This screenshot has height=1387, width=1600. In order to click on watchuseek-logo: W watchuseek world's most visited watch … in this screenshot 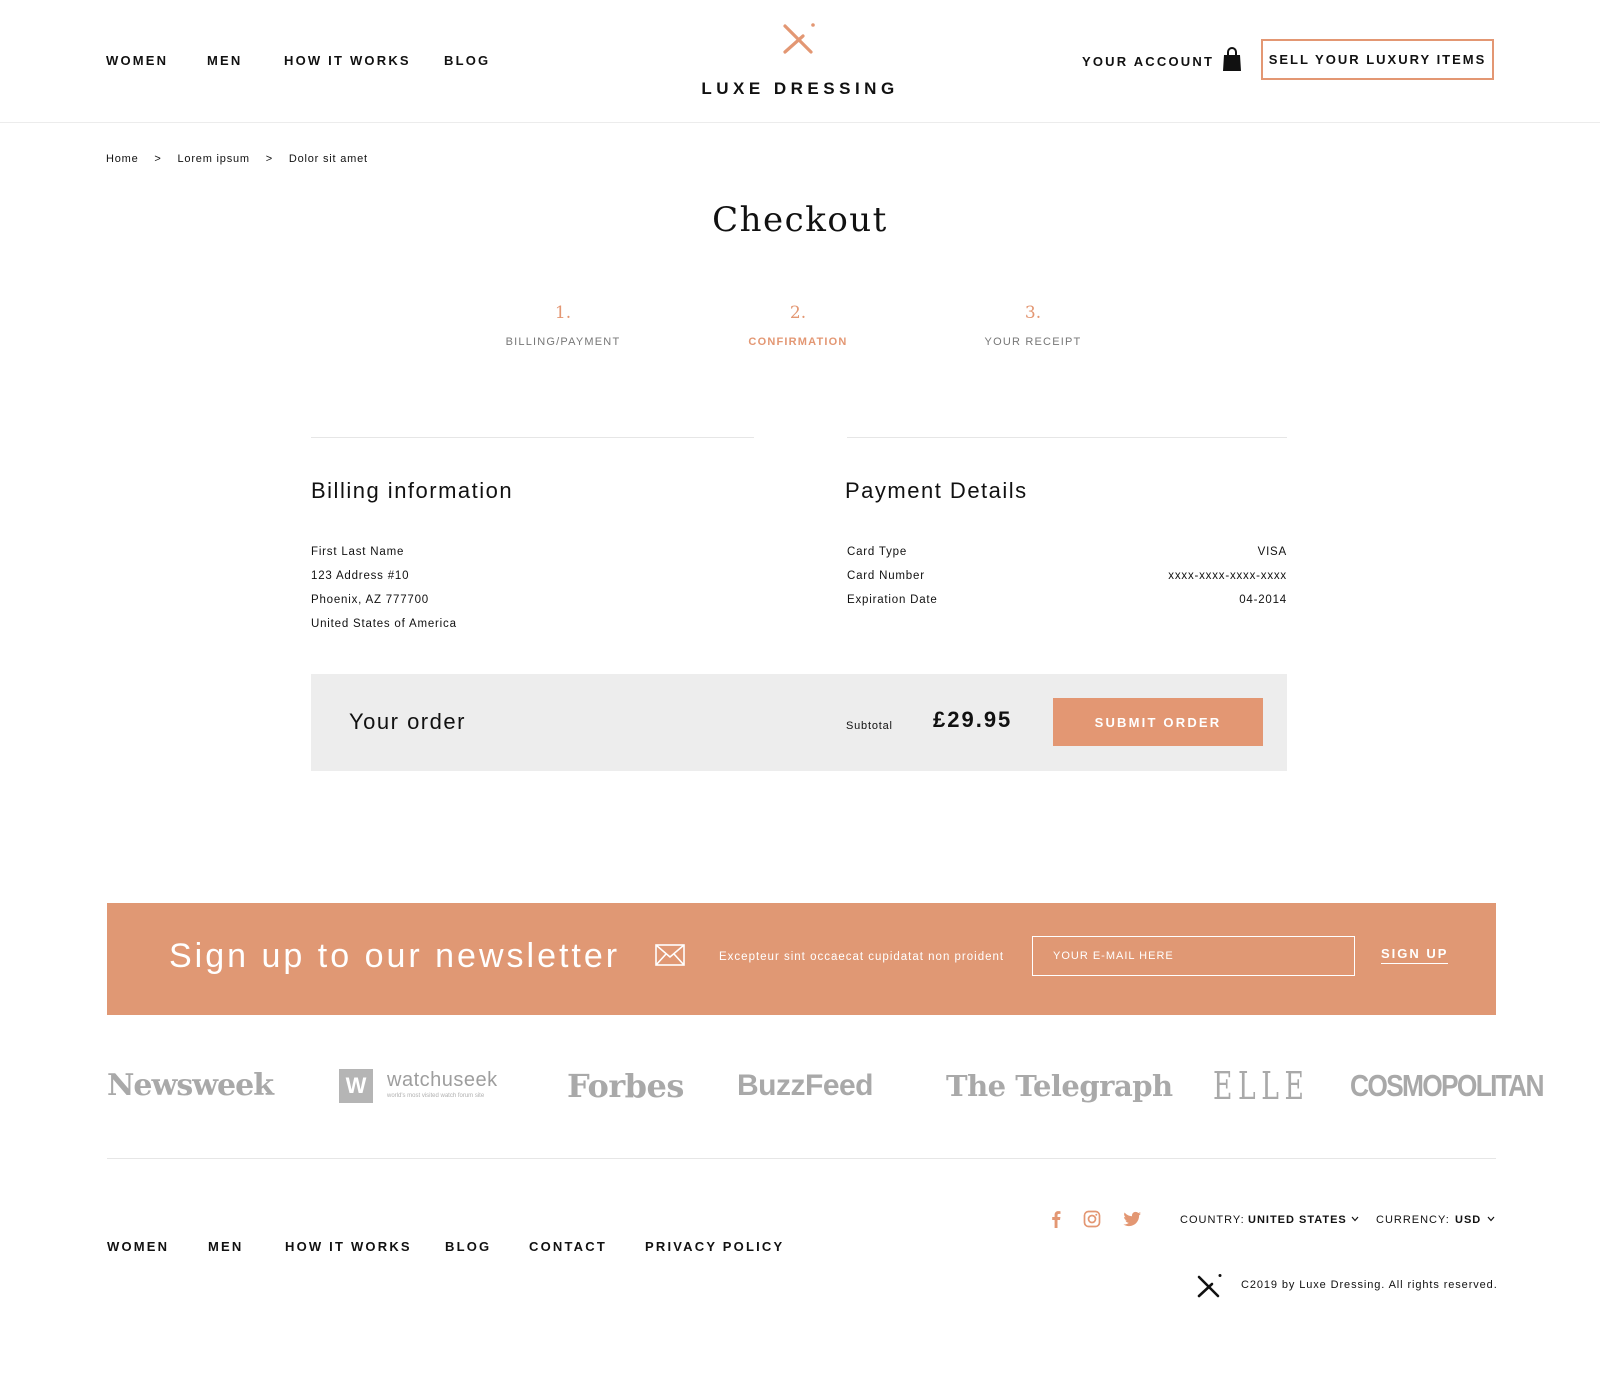, I will do `click(419, 1086)`.